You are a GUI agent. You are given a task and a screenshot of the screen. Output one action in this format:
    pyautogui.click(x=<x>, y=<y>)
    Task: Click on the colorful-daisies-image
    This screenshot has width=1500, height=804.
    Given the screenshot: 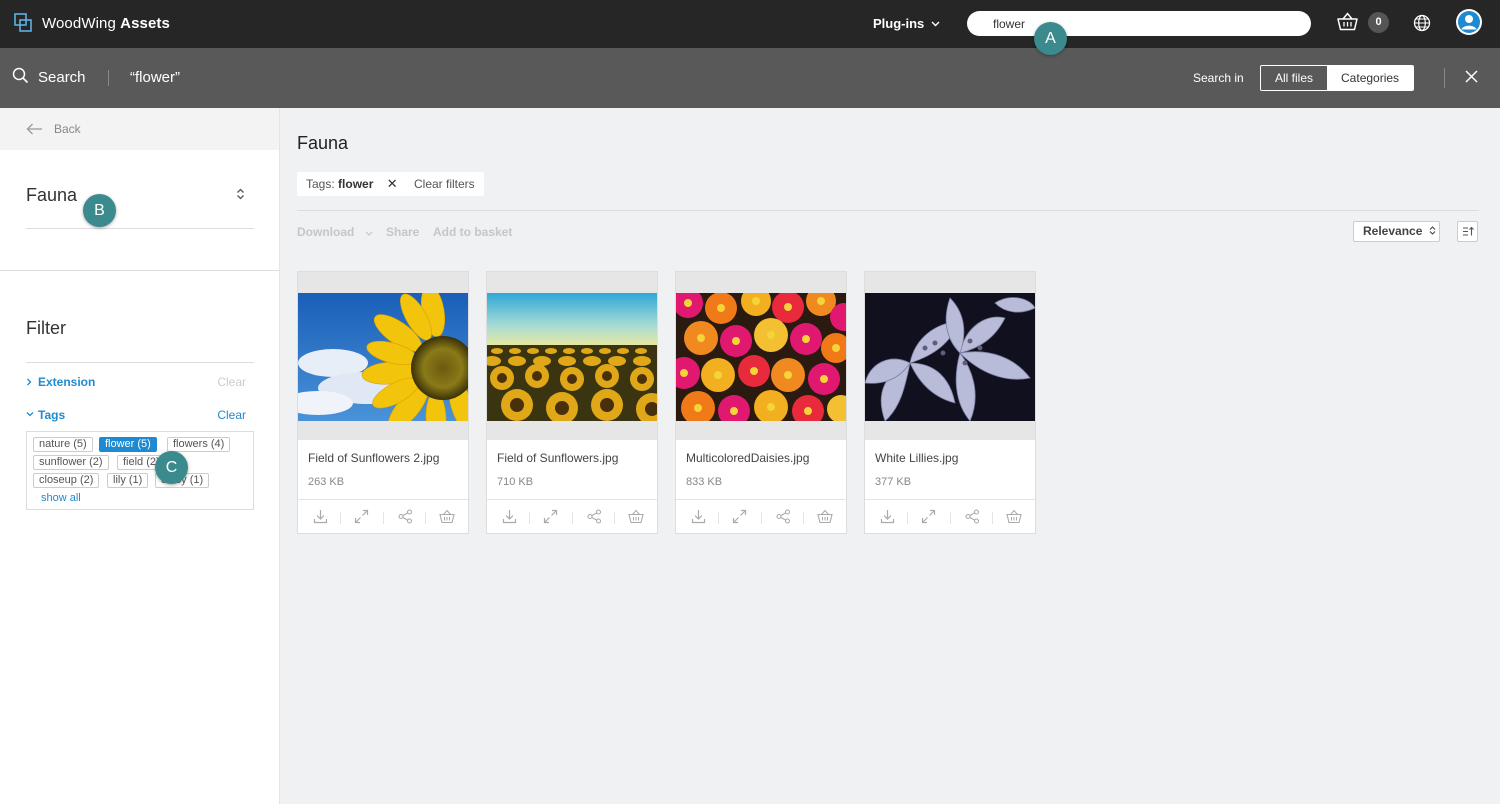 What is the action you would take?
    pyautogui.click(x=761, y=357)
    